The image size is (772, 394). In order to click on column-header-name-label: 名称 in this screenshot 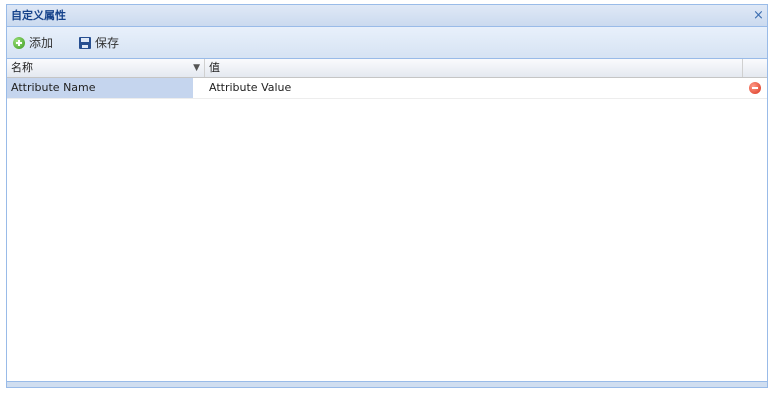, I will do `click(22, 67)`.